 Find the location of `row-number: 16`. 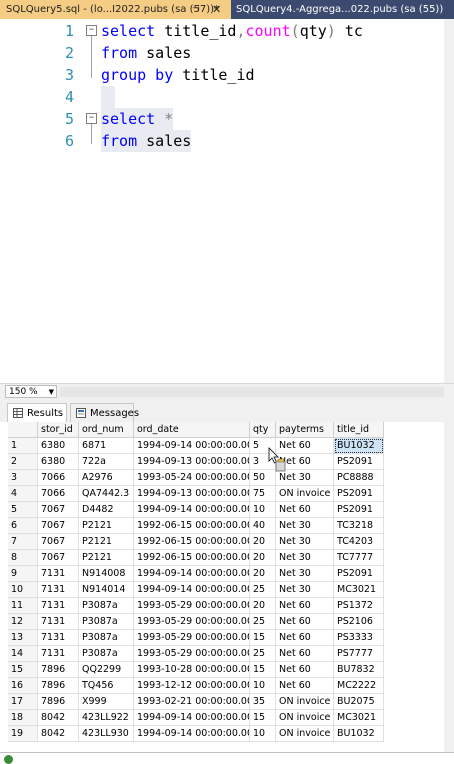

row-number: 16 is located at coordinates (23, 686).